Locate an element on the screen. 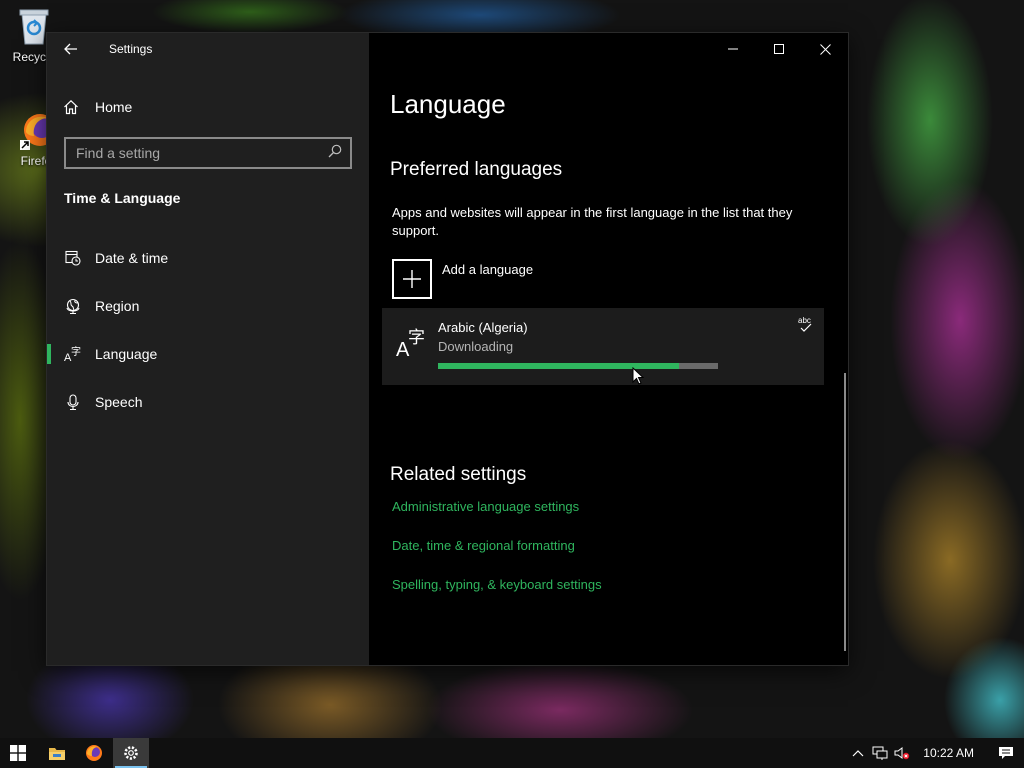 Image resolution: width=1024 pixels, height=768 pixels. action-center-button is located at coordinates (1006, 753).